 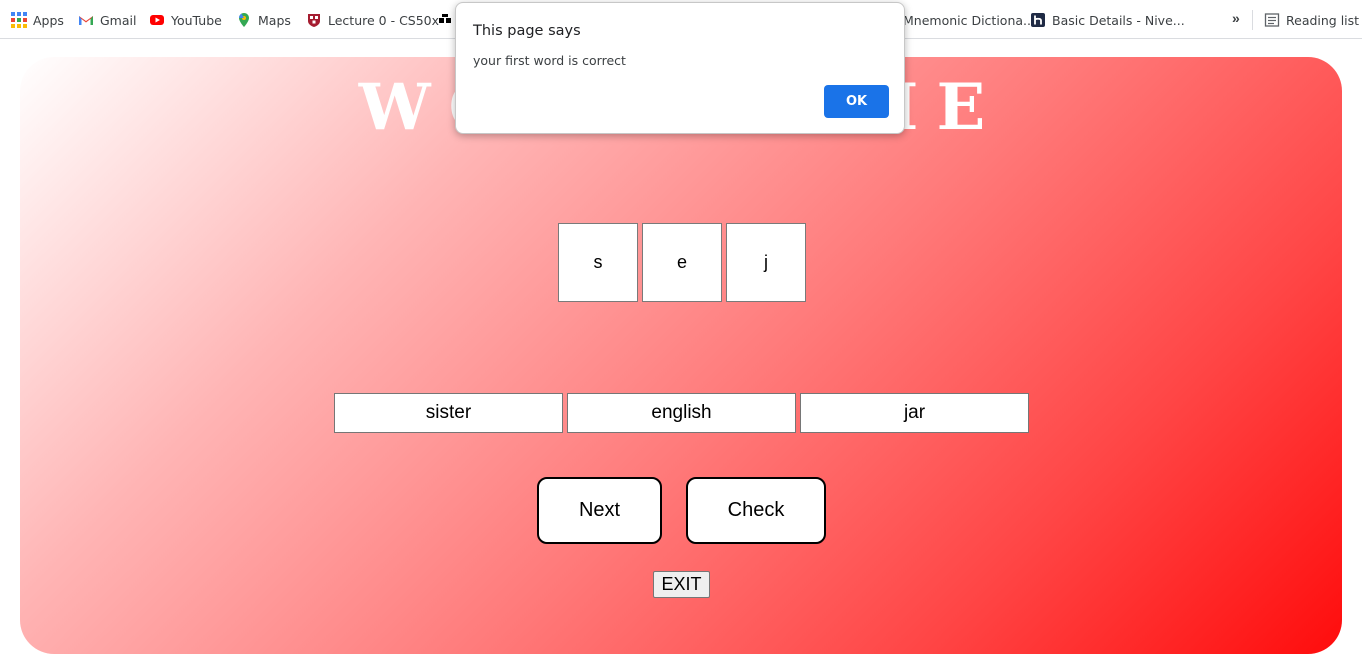 I want to click on letter-tile: e, so click(x=682, y=262).